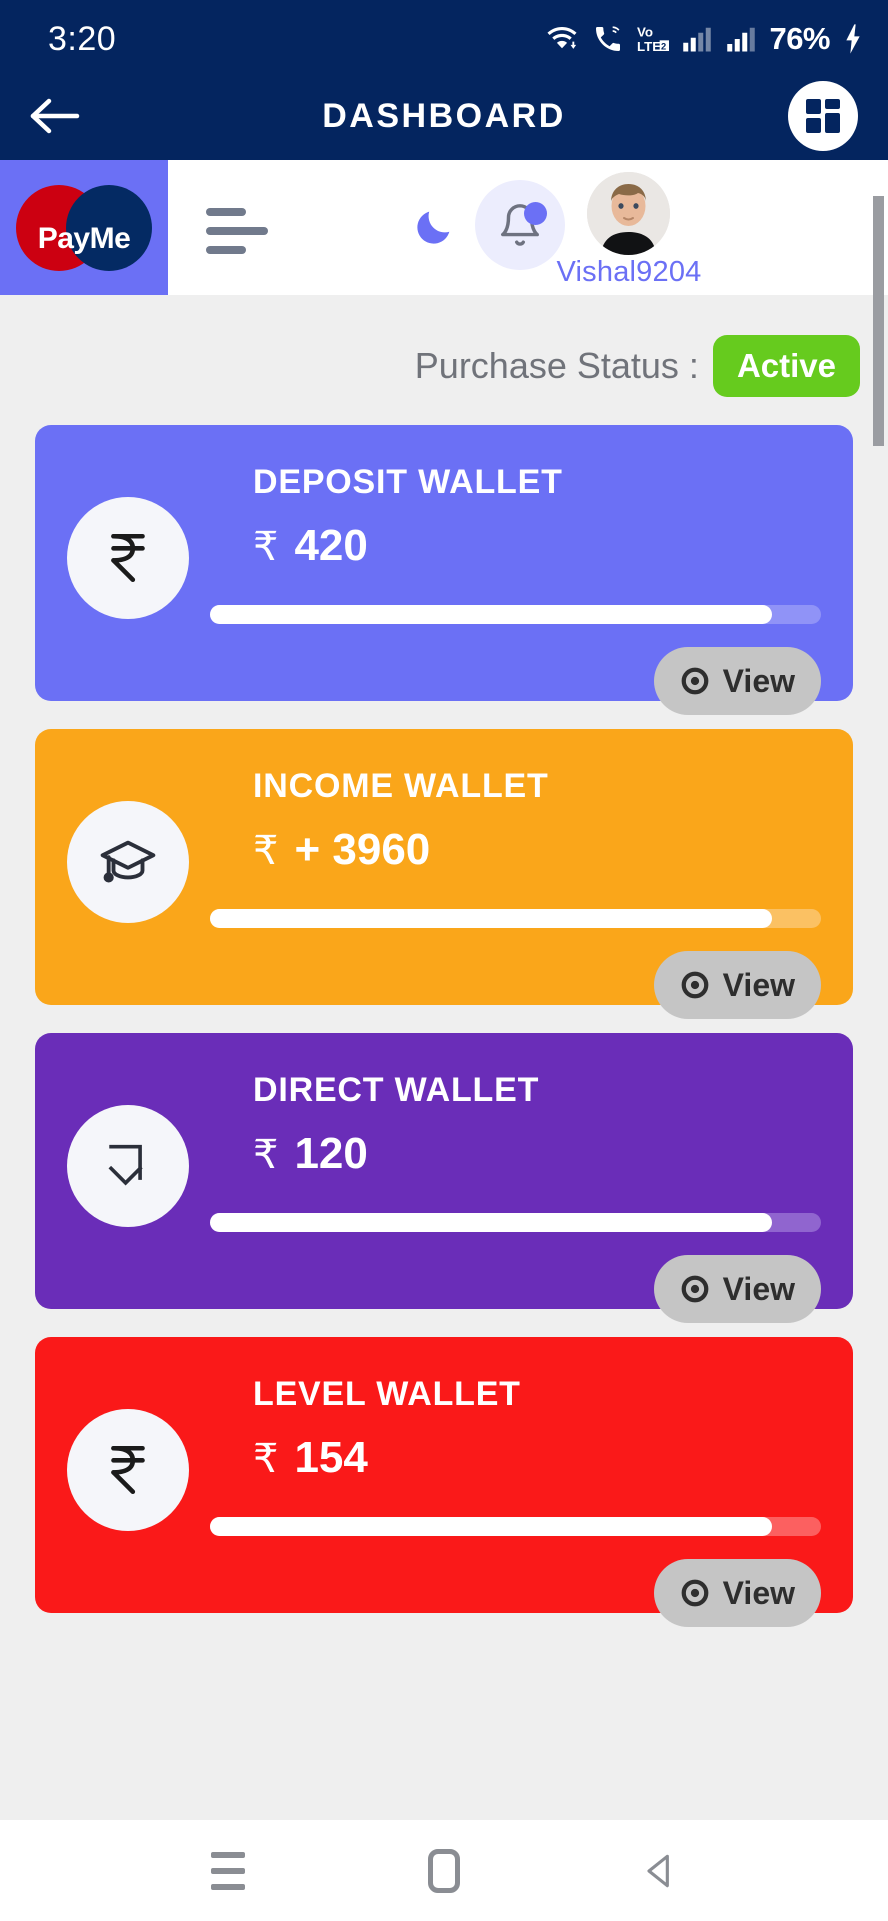 This screenshot has width=888, height=1921. I want to click on wallet-amount-value: 154, so click(331, 1457).